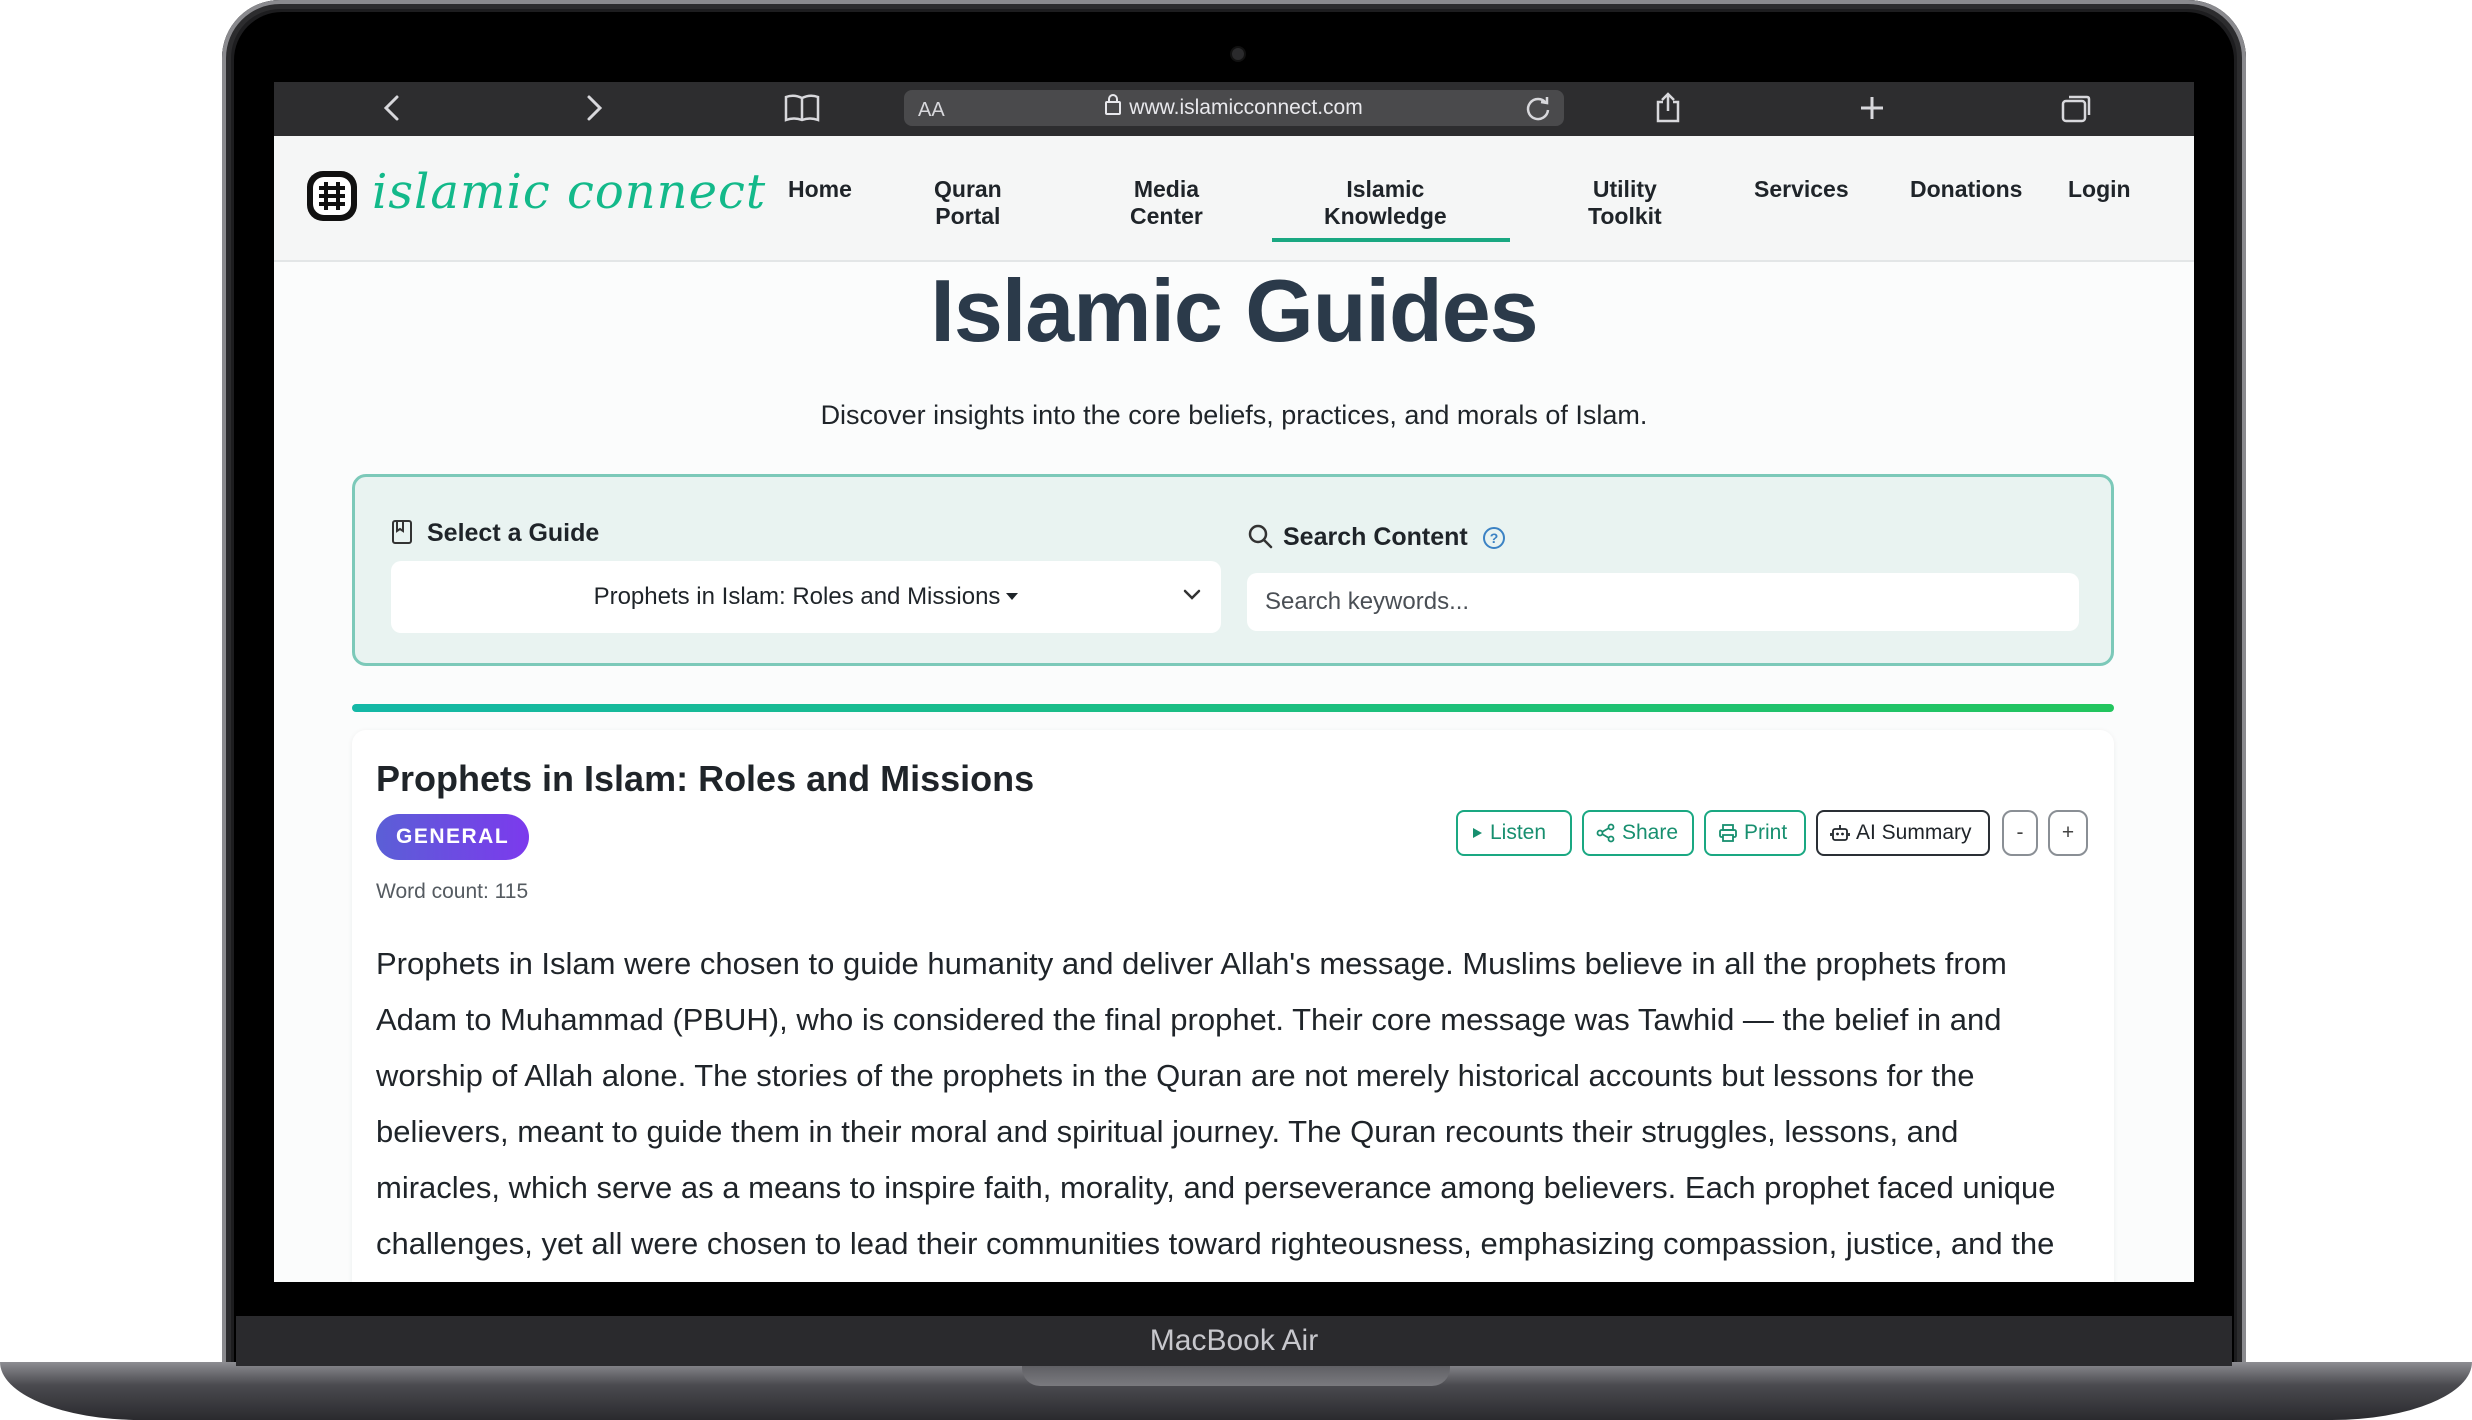  Describe the element at coordinates (392, 108) in the screenshot. I see `back-icon` at that location.